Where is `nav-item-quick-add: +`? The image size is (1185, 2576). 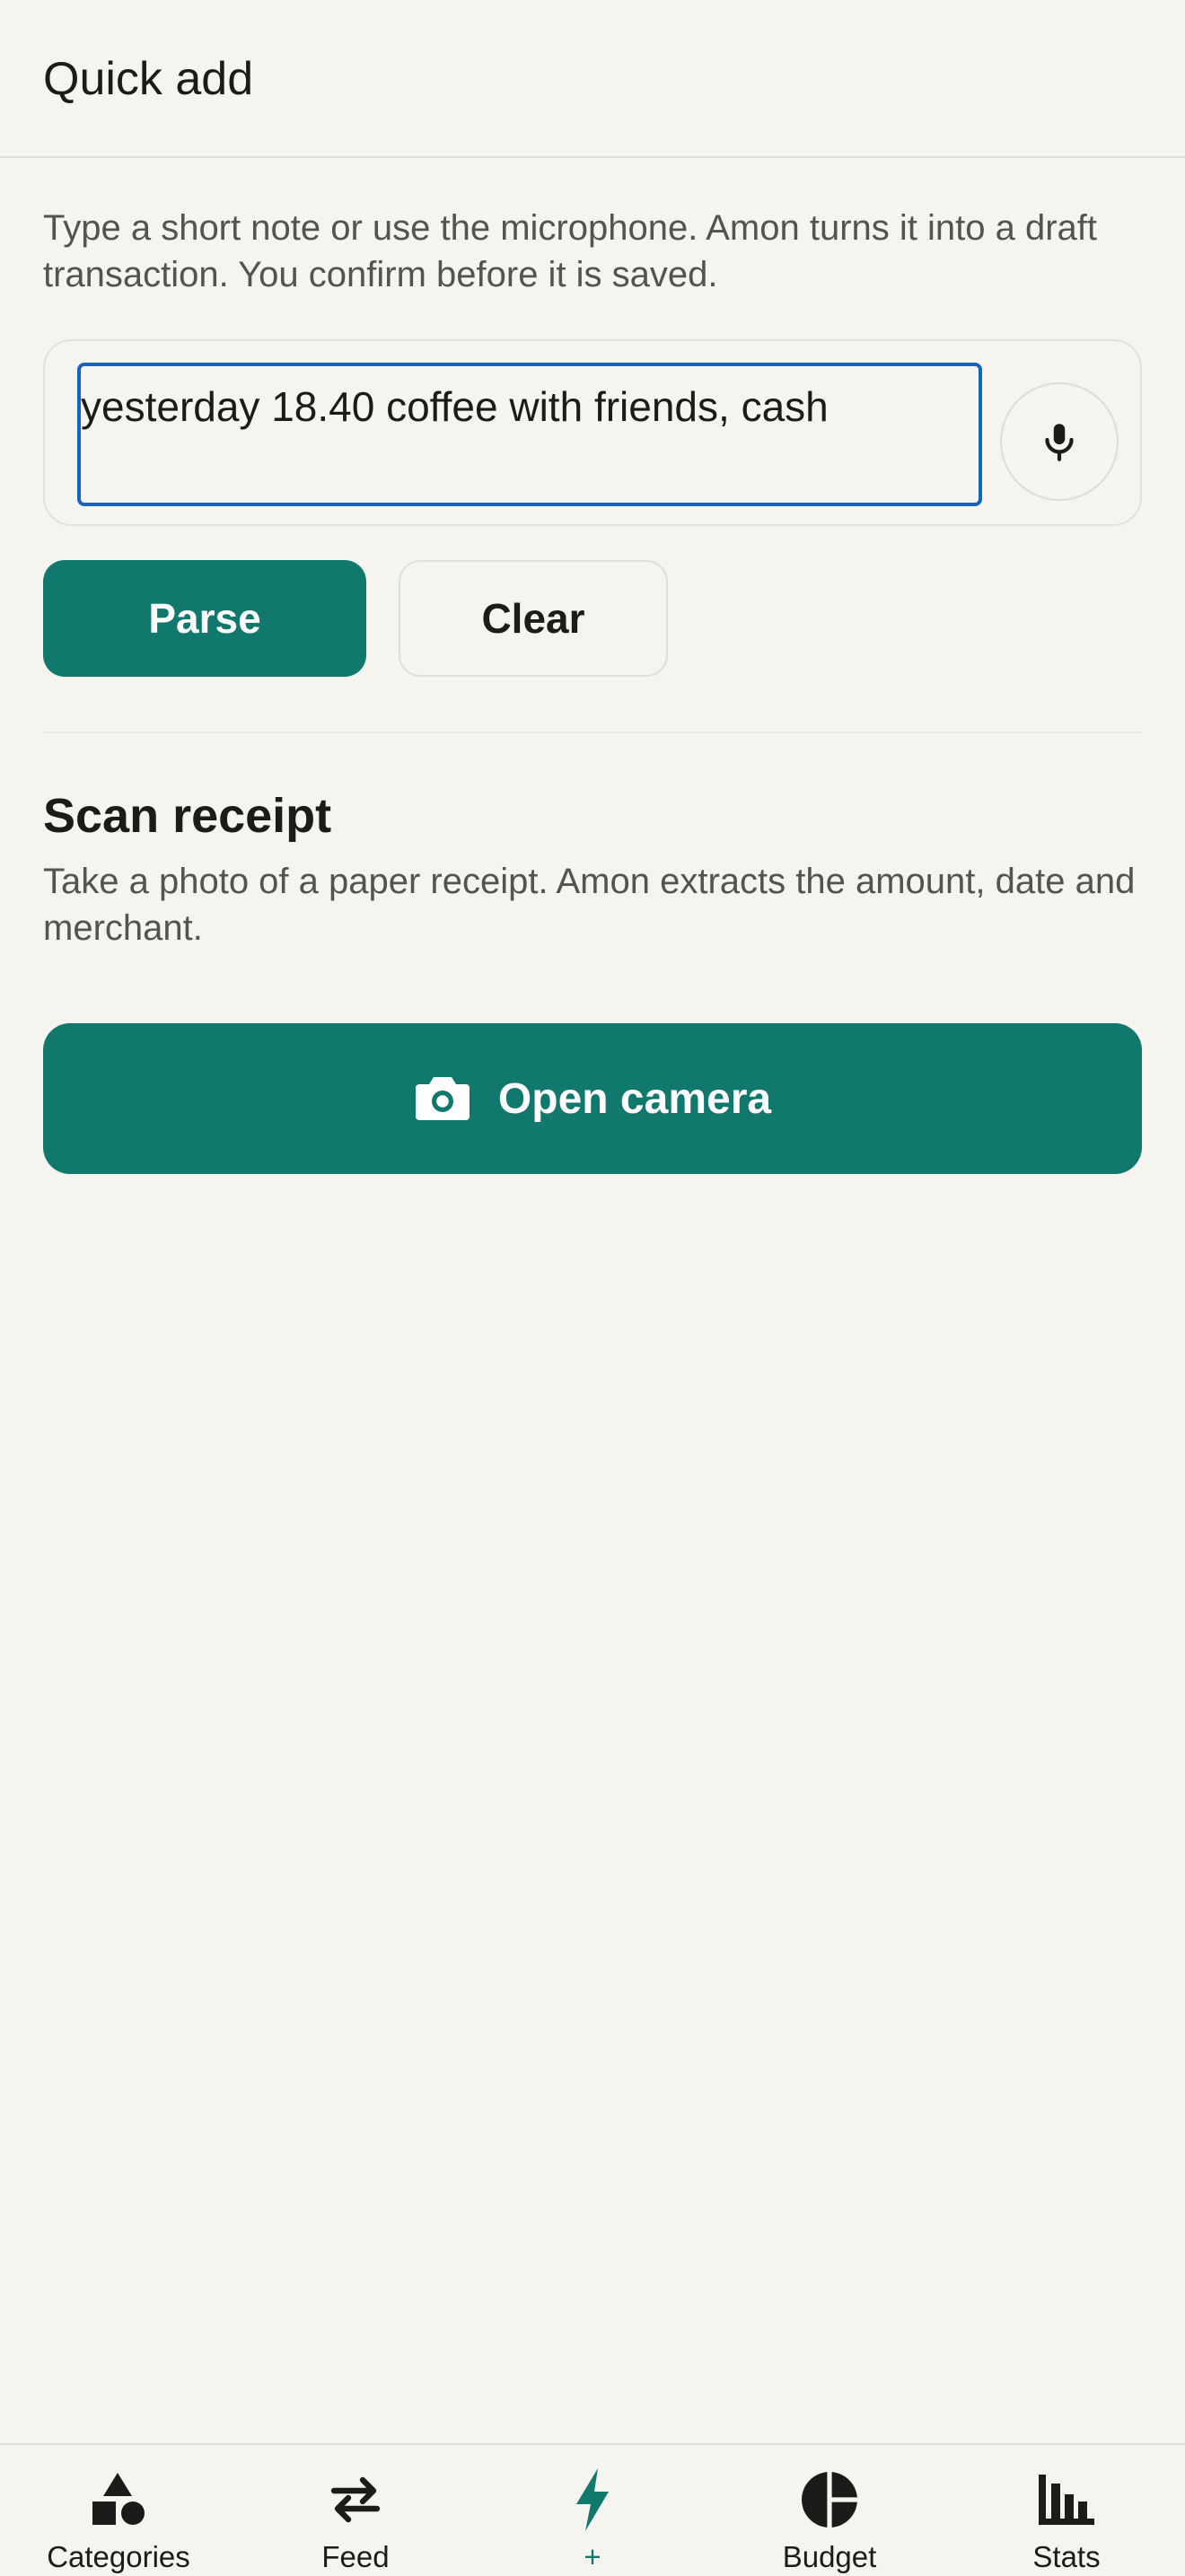
nav-item-quick-add: + is located at coordinates (592, 2510).